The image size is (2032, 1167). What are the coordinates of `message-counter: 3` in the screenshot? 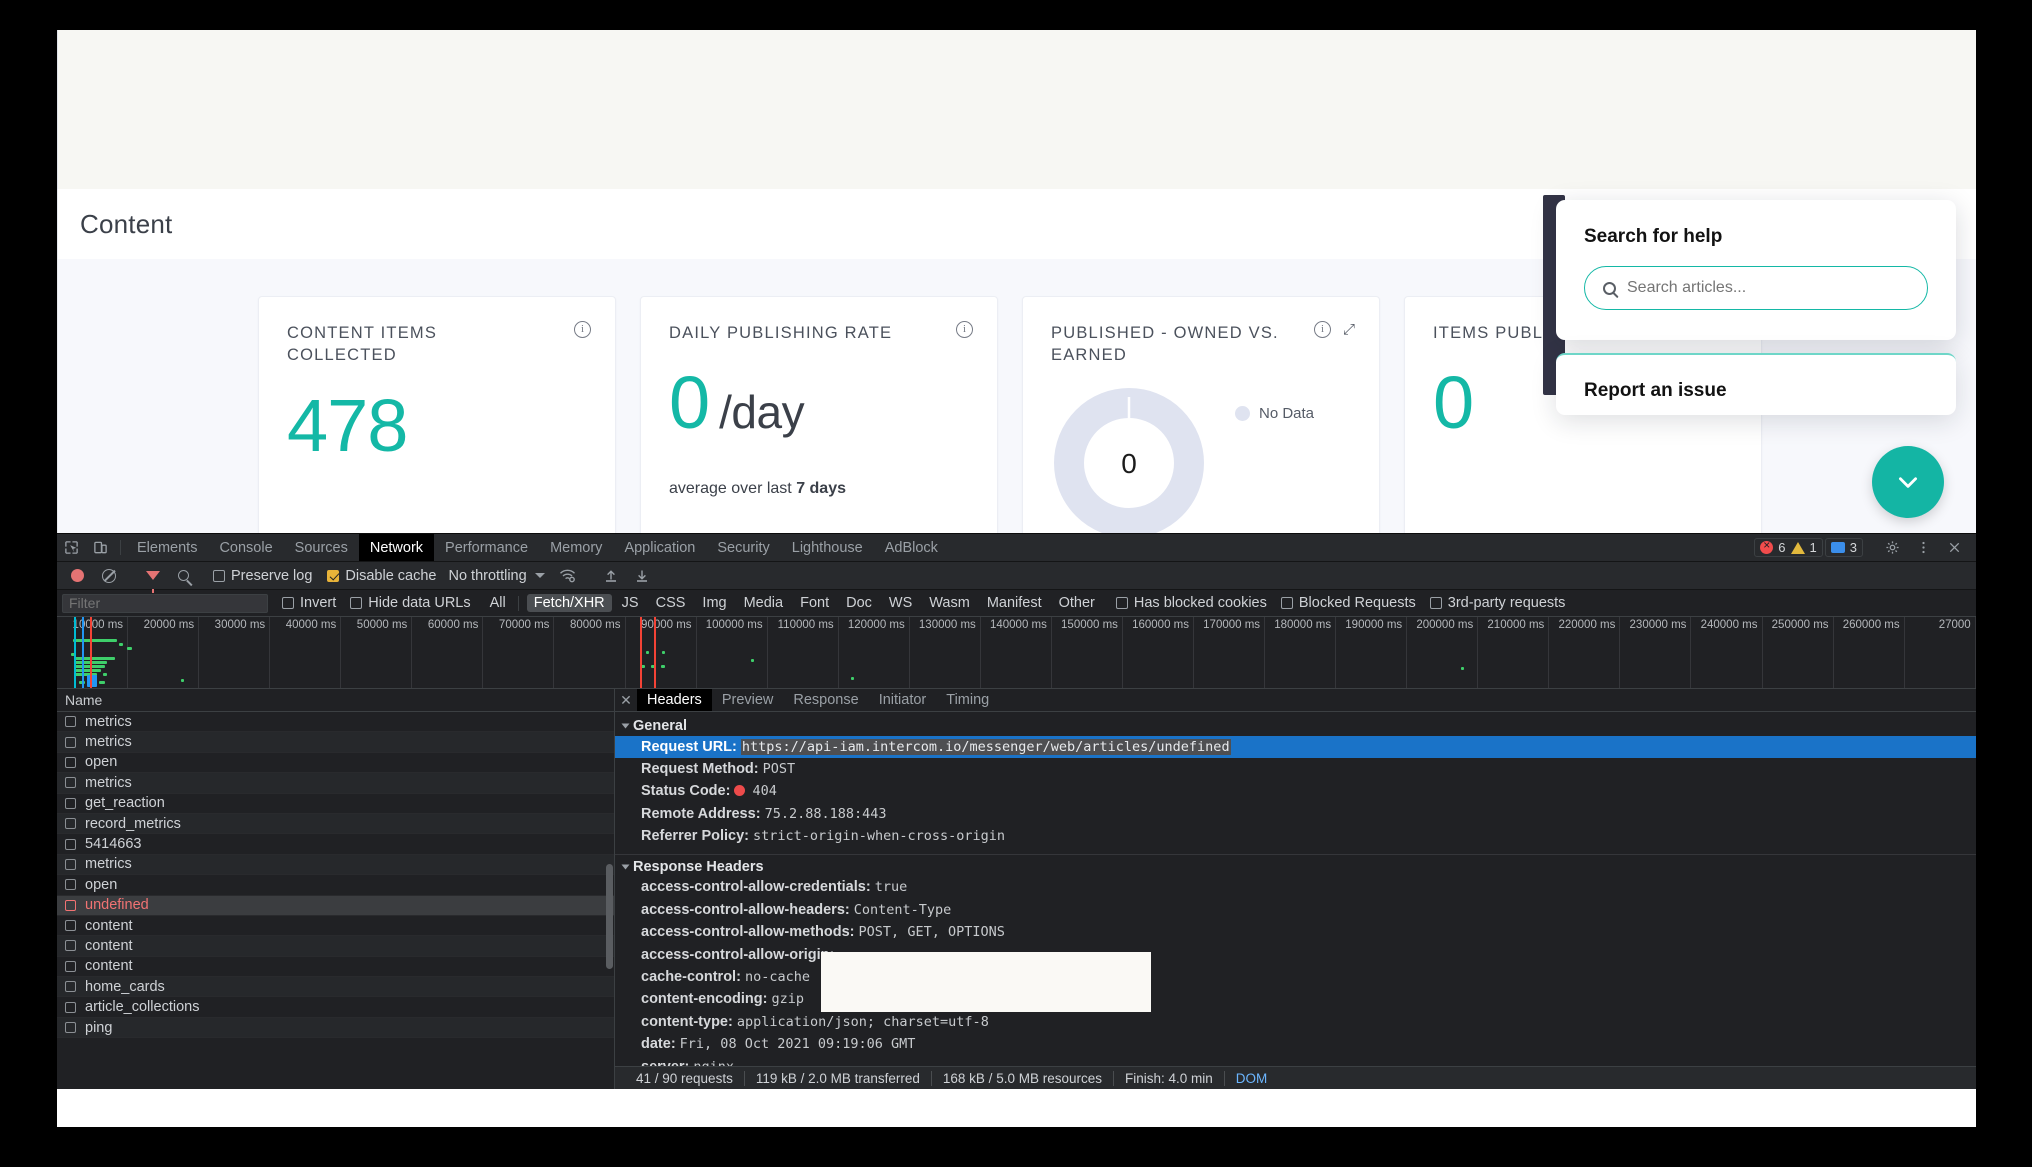 It's located at (1843, 547).